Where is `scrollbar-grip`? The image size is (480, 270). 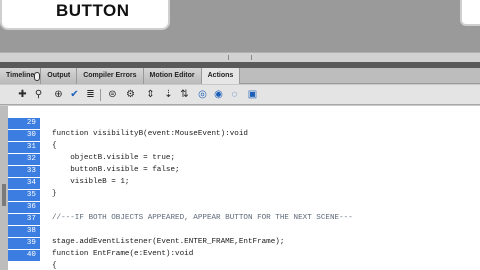
scrollbar-grip is located at coordinates (240, 57).